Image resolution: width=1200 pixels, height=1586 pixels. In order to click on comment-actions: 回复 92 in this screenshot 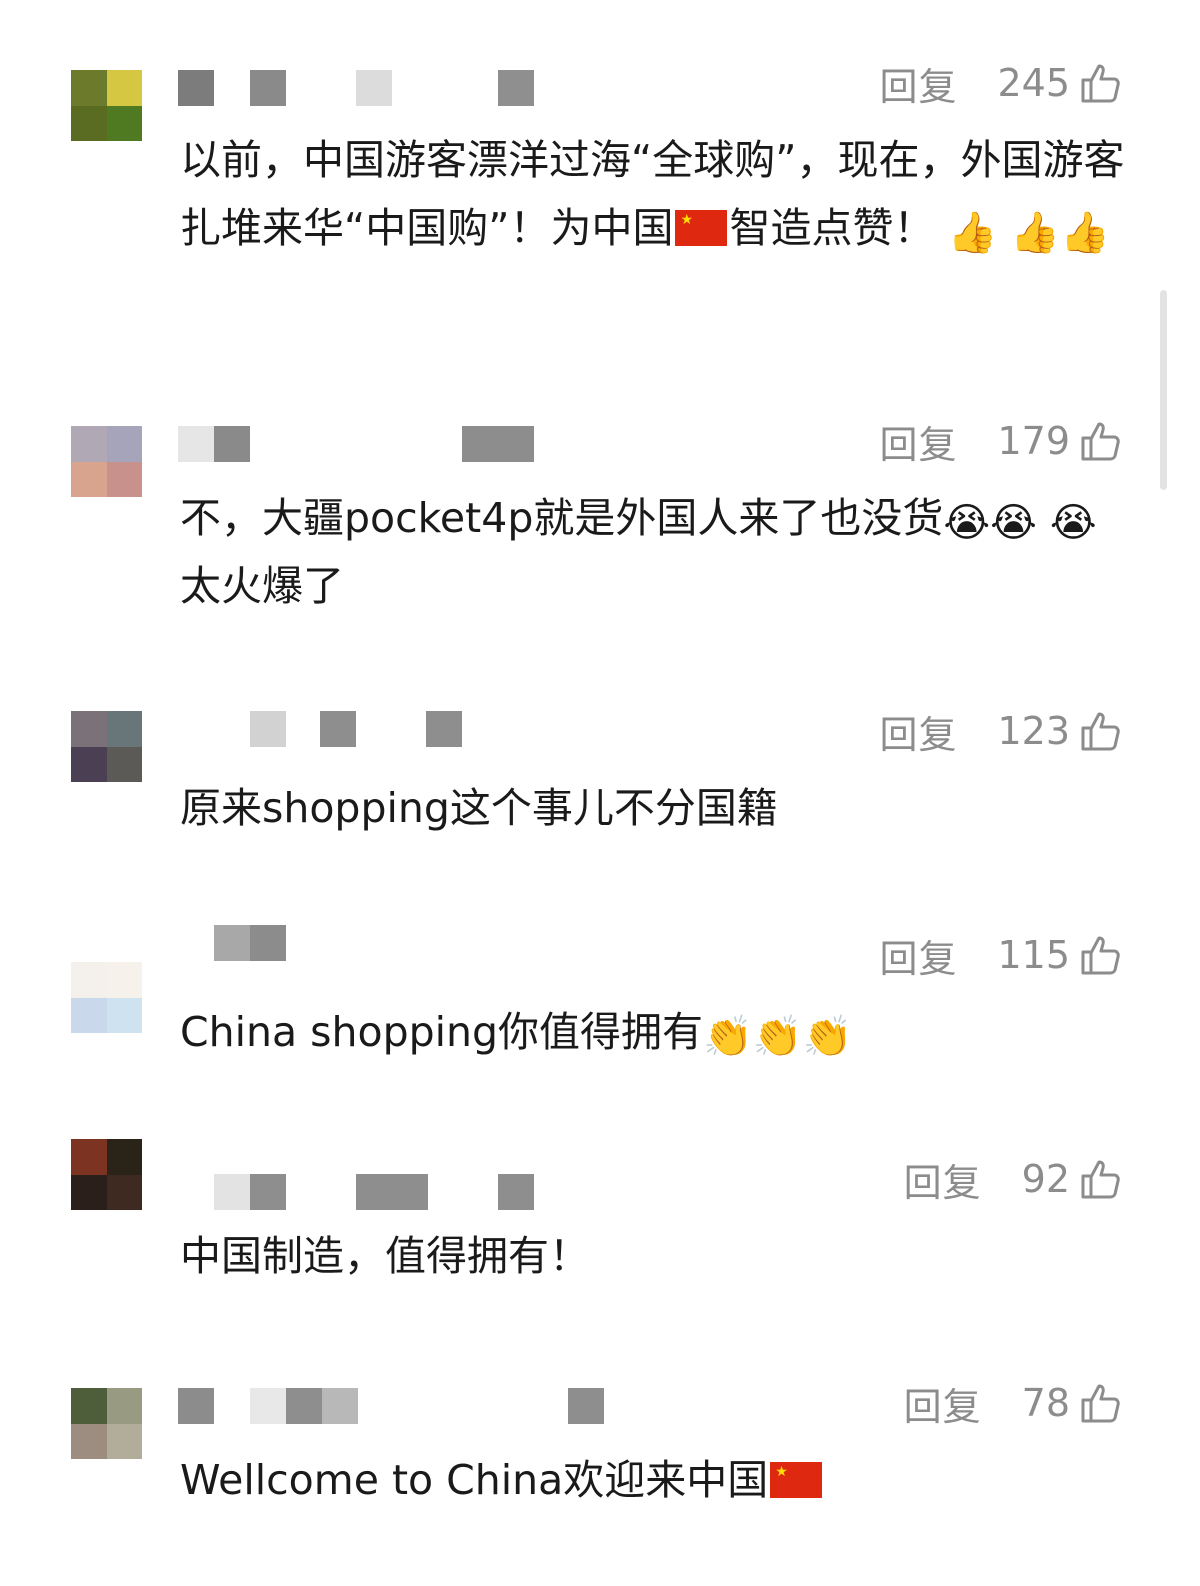, I will do `click(1013, 1179)`.